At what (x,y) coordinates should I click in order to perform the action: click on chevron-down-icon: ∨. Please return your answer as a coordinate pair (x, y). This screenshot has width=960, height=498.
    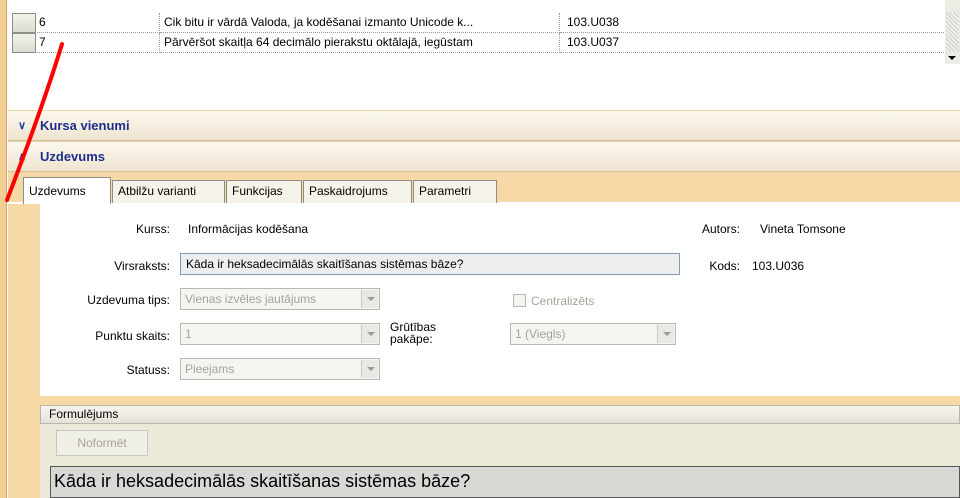
    Looking at the image, I should click on (22, 125).